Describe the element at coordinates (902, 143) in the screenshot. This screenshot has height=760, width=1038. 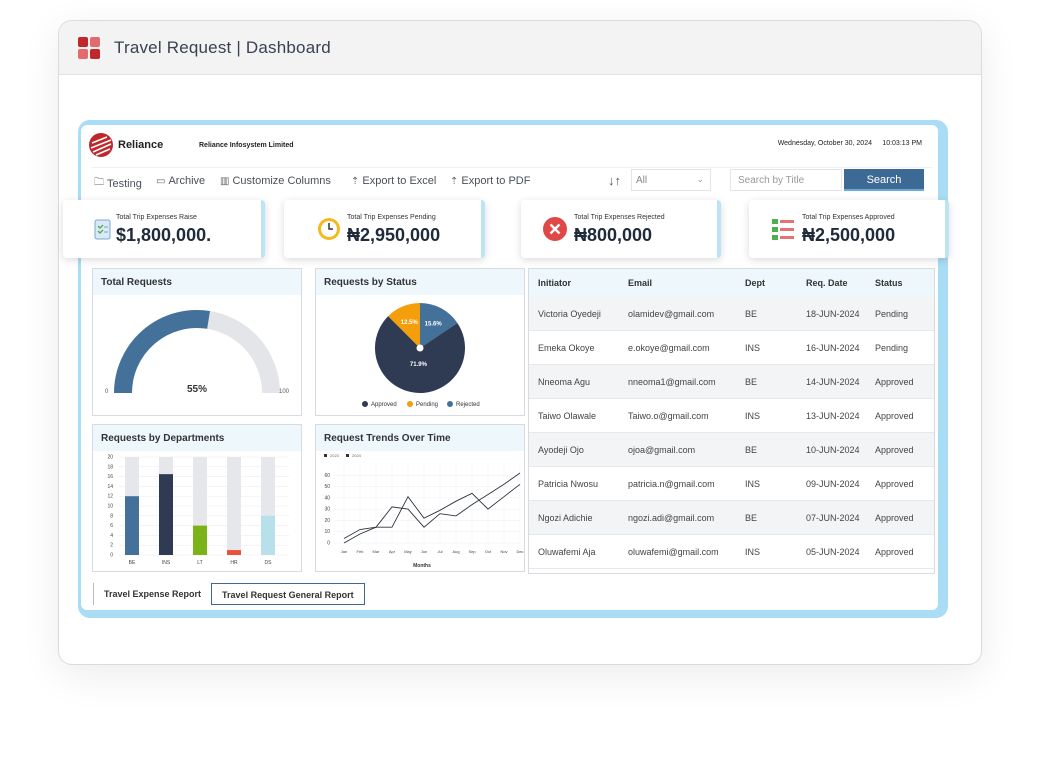
I see `current-time: 10:03:13 PM` at that location.